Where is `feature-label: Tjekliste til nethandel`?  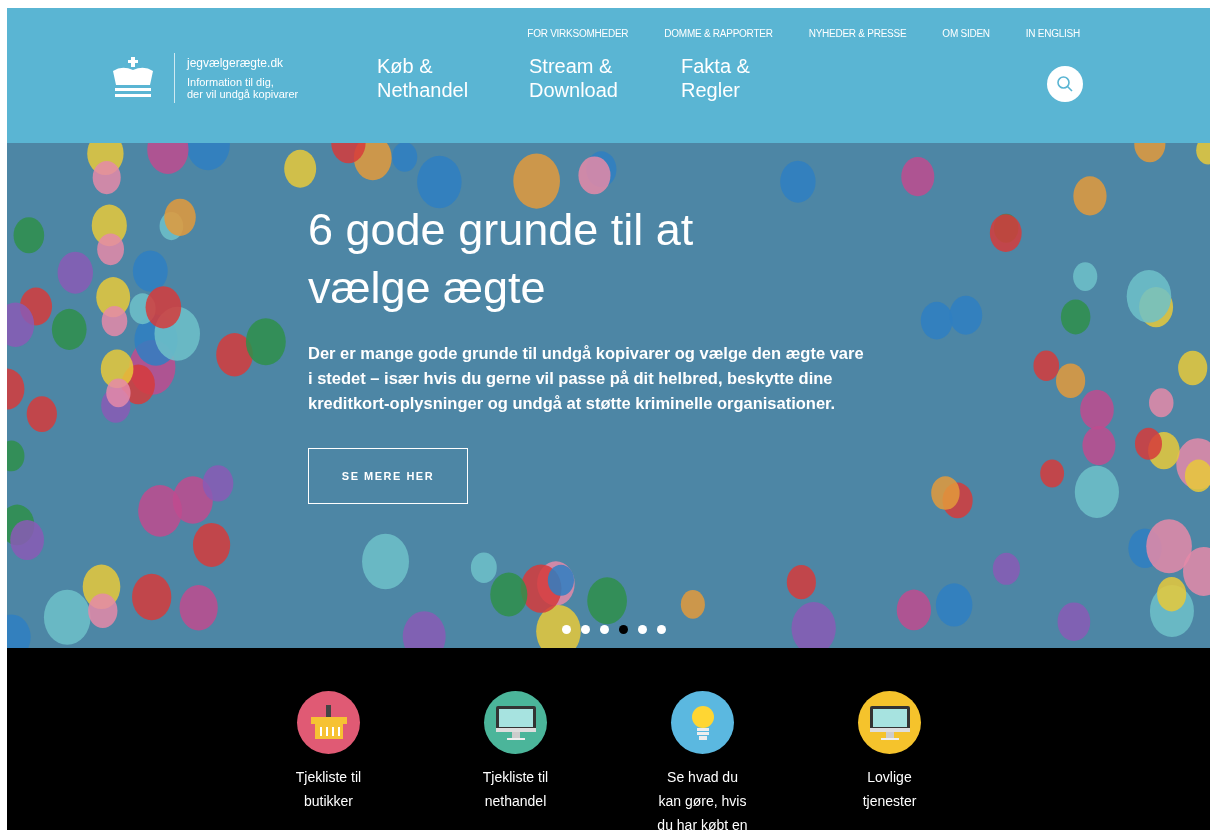
feature-label: Tjekliste til nethandel is located at coordinates (515, 789).